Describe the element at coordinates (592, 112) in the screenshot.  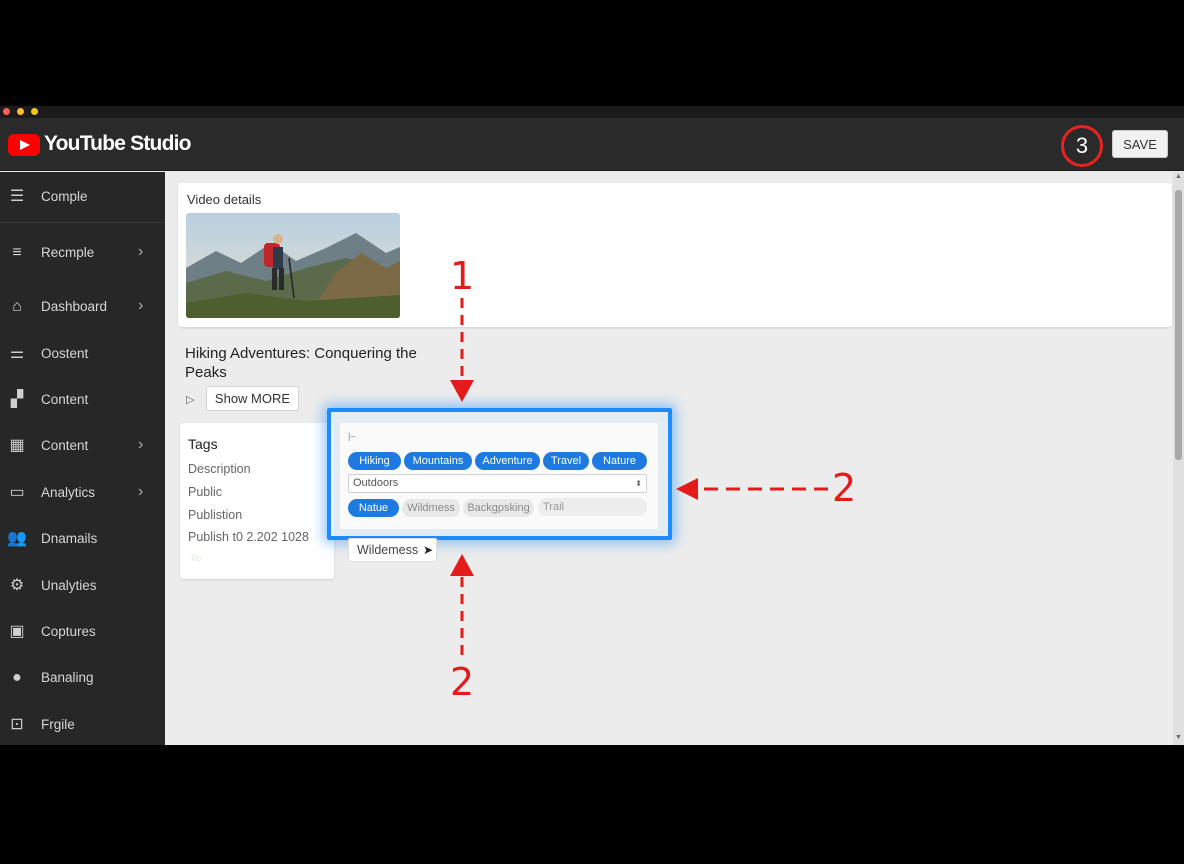
I see `title-bar` at that location.